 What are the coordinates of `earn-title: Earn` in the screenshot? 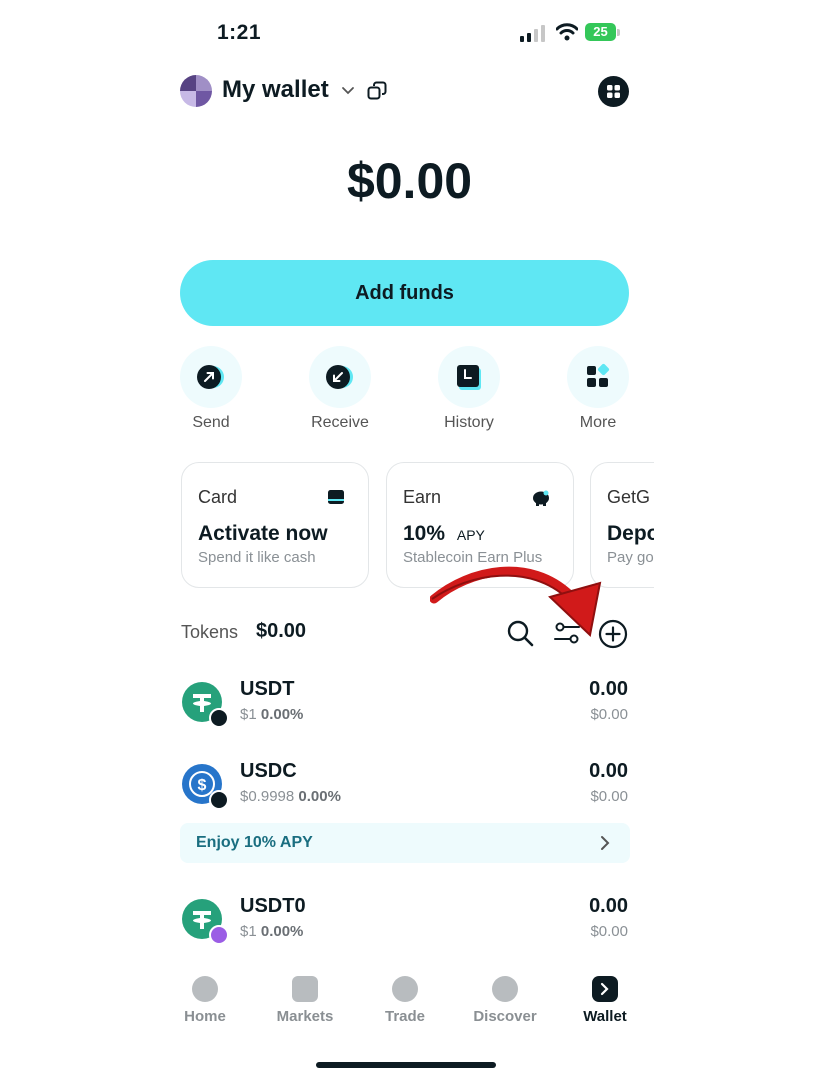 It's located at (422, 497).